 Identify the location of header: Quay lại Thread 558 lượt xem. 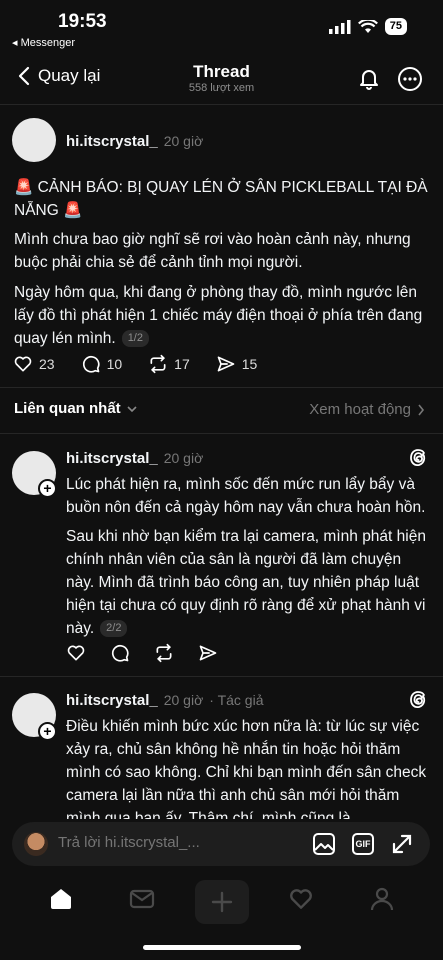
(221, 78).